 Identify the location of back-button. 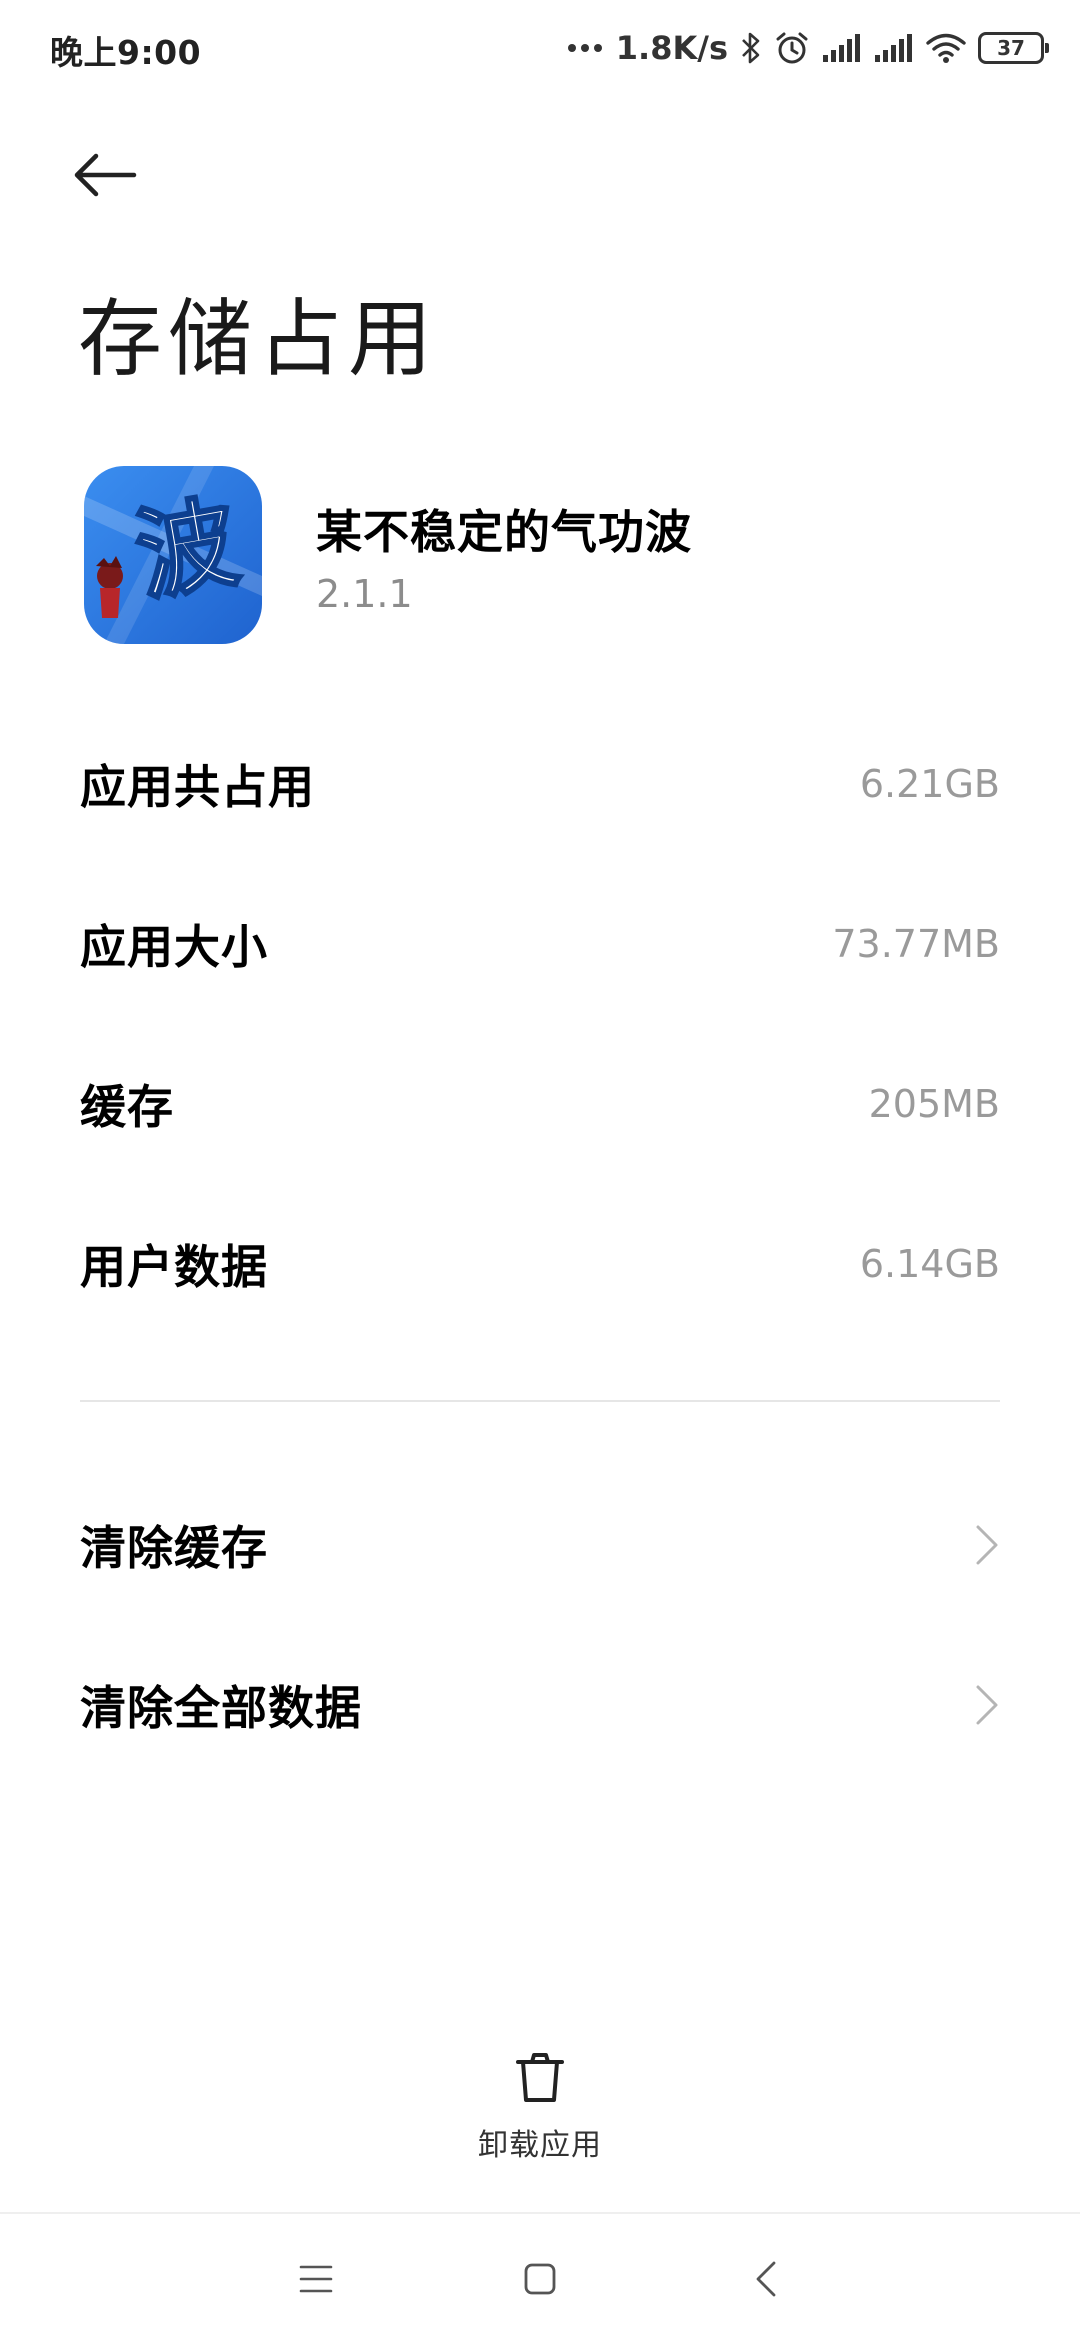
(117, 175).